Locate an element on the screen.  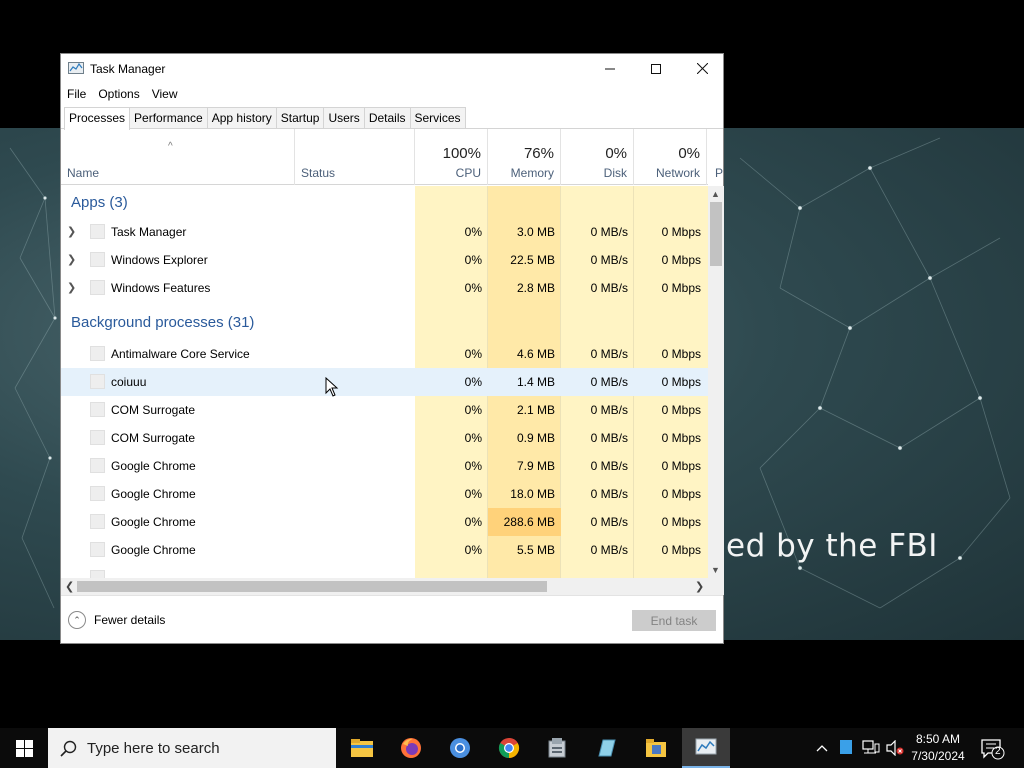
taskbar-firefox is located at coordinates (411, 748).